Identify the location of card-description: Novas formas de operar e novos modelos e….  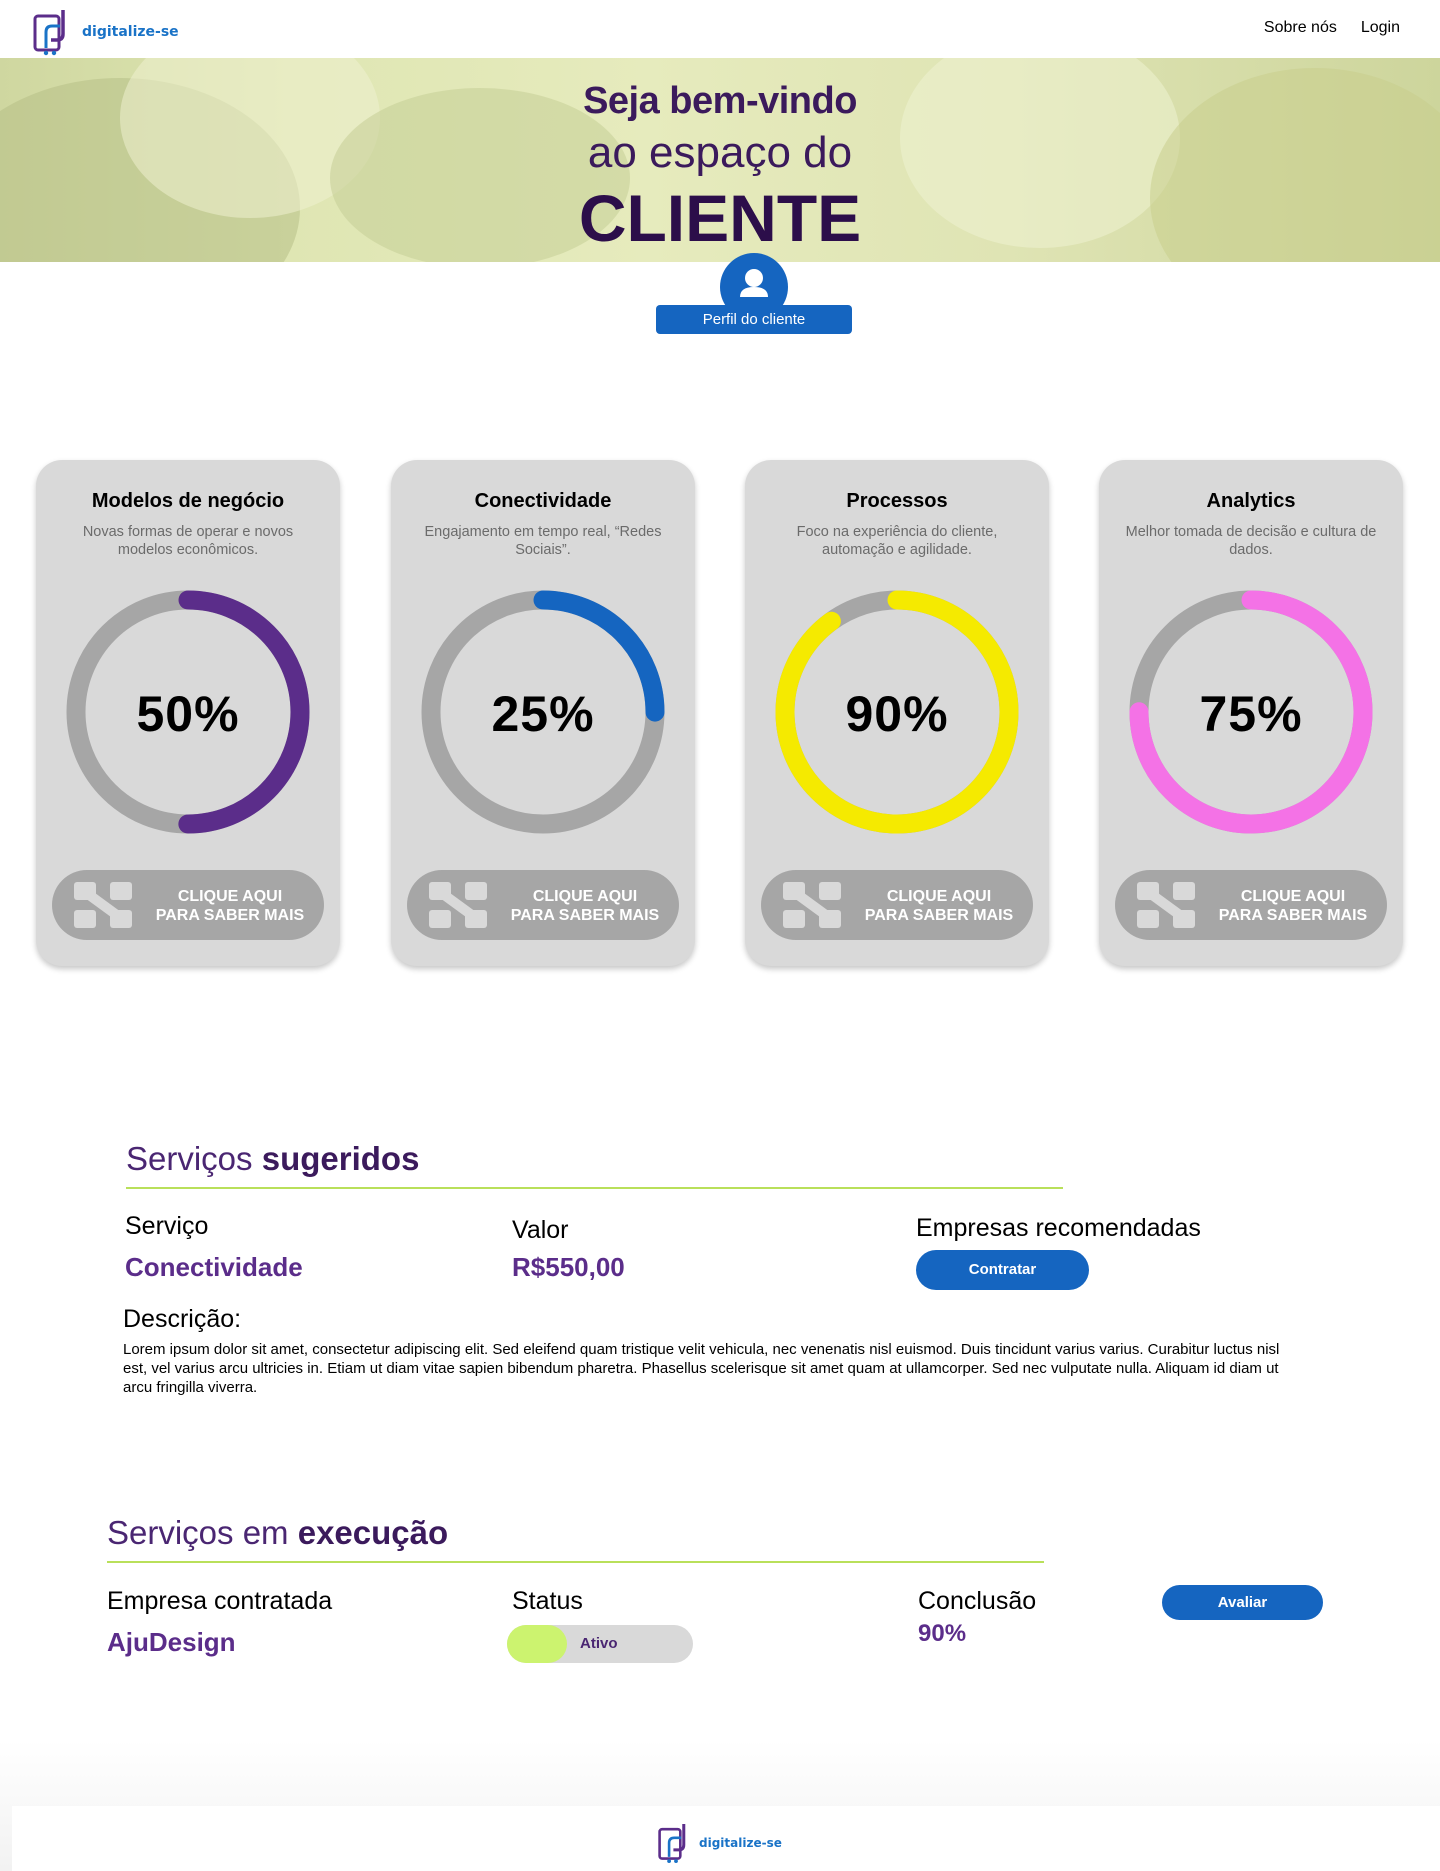
(188, 541).